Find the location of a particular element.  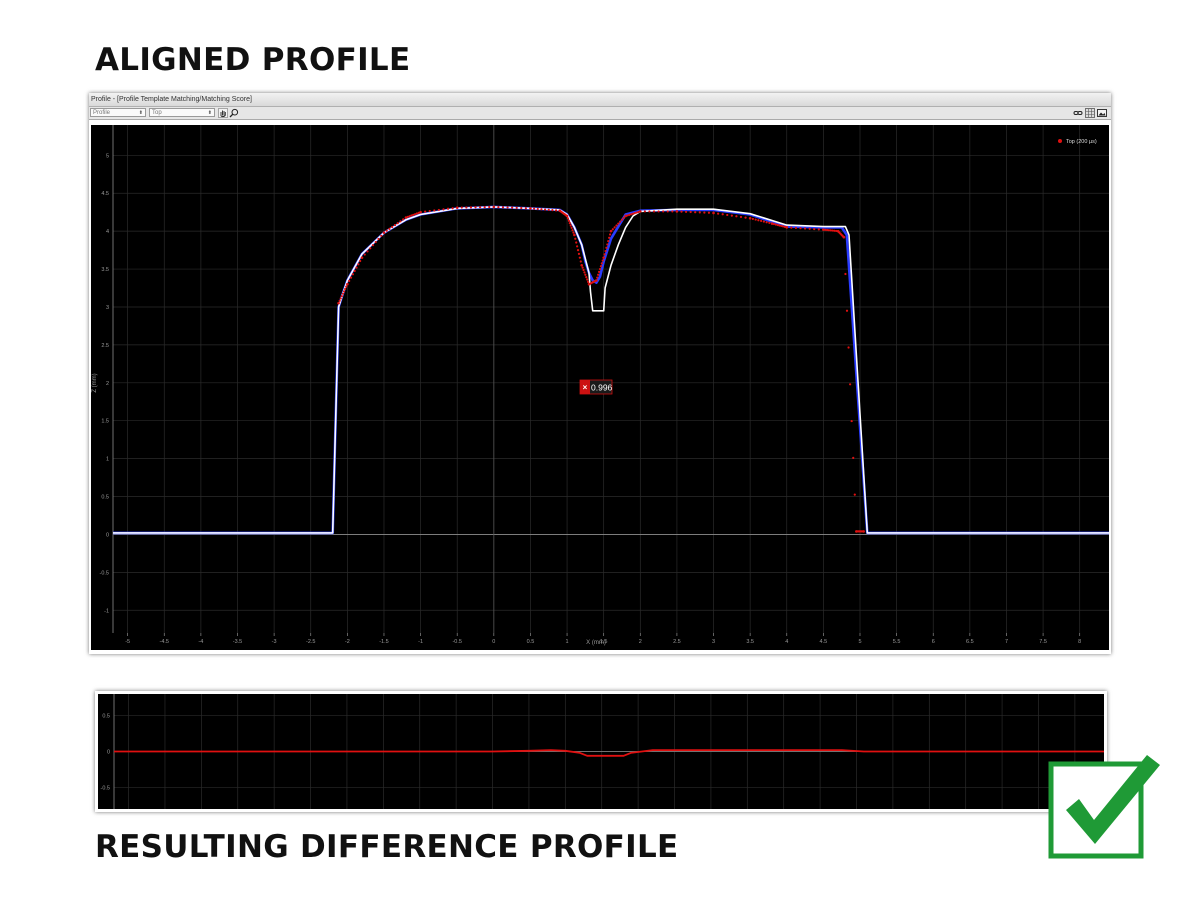

hand-icon is located at coordinates (223, 113).